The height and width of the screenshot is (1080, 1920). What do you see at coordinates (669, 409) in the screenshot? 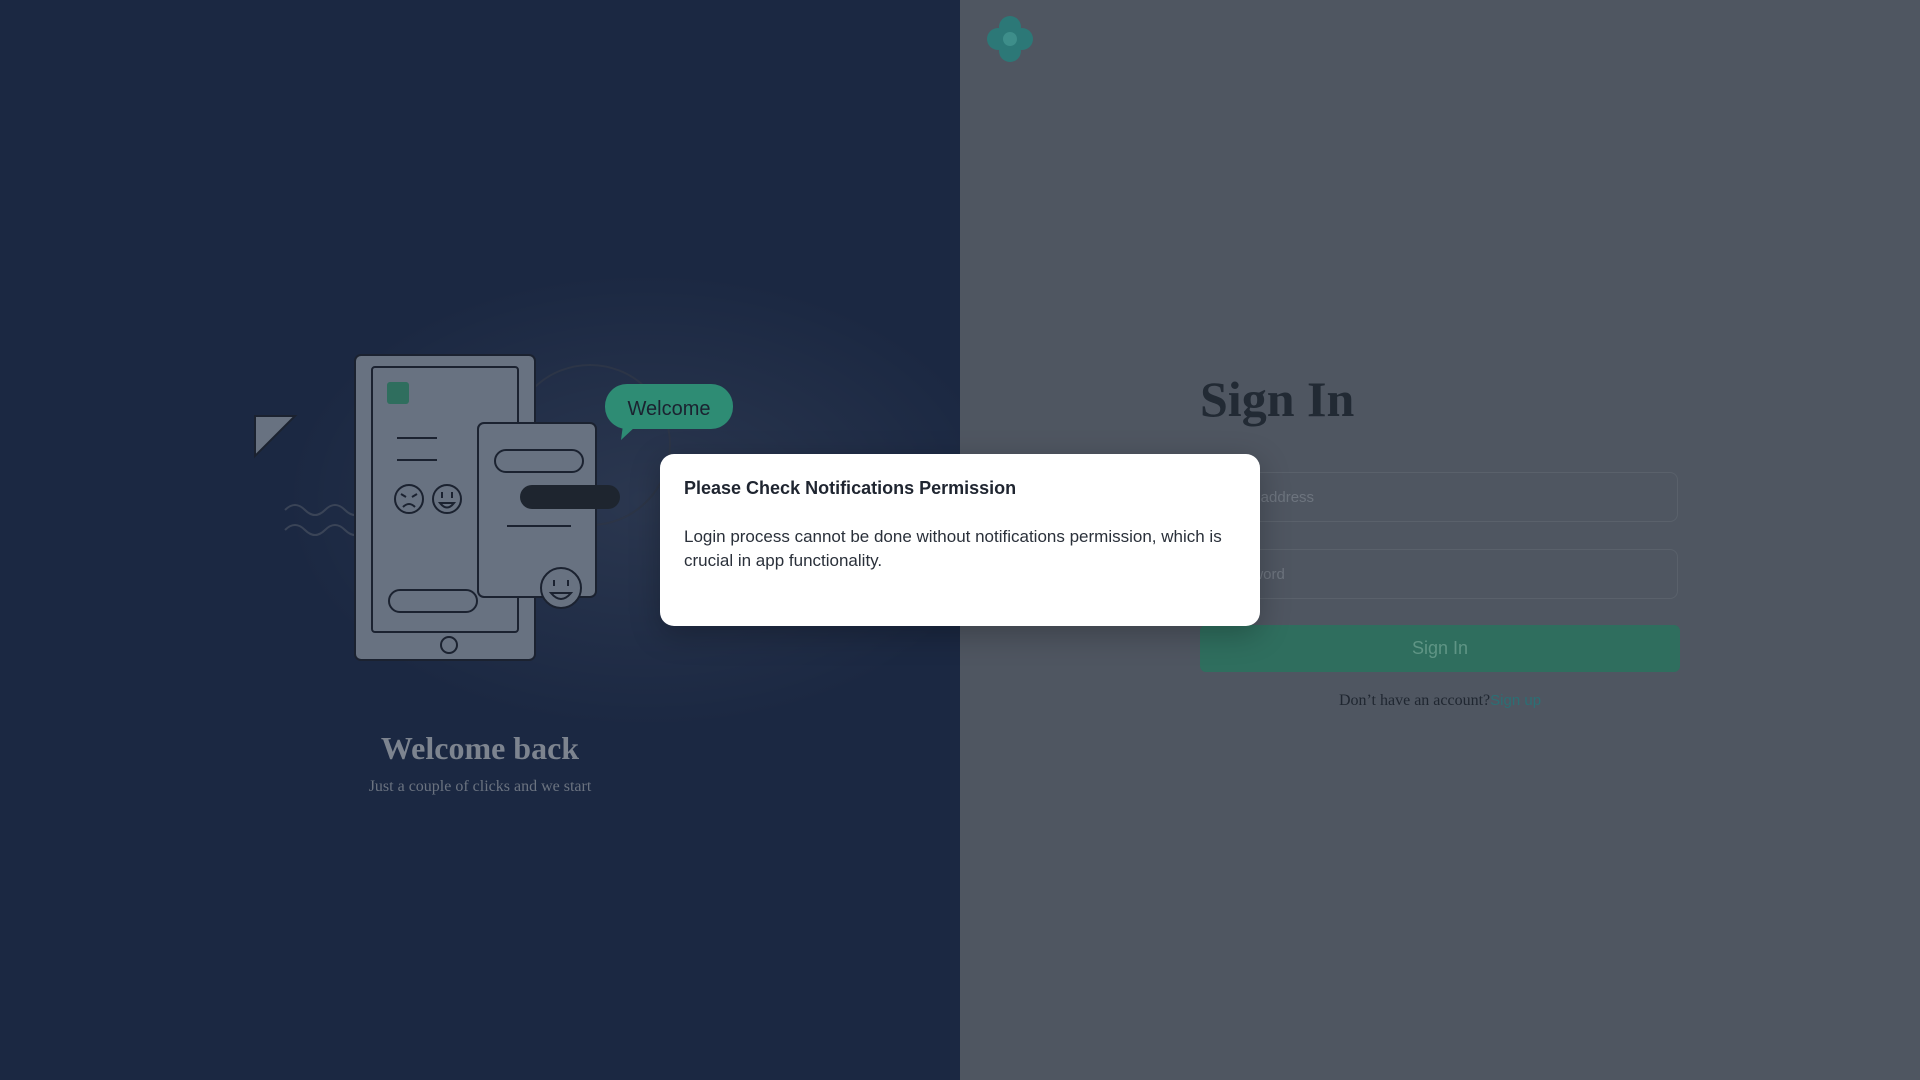
I see `welcome-bubble-text: Welcome` at bounding box center [669, 409].